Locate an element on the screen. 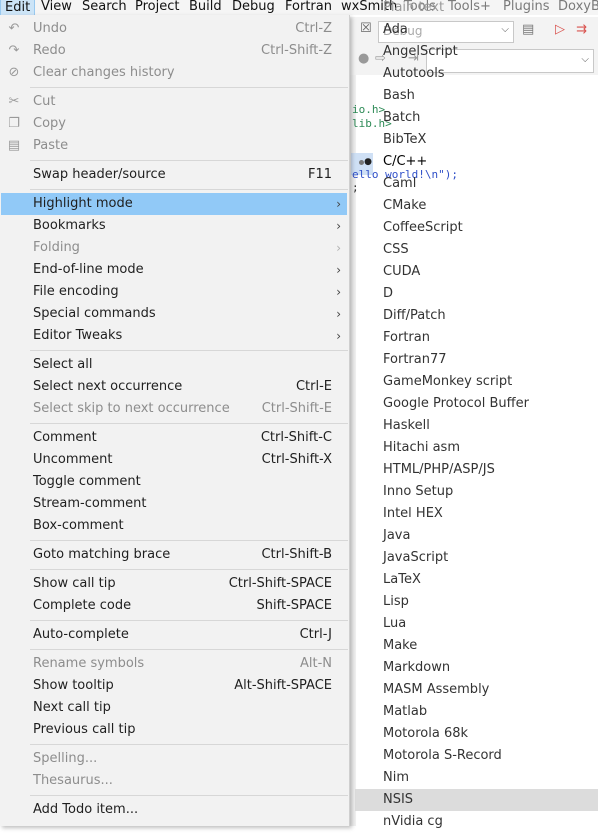  menu-item-label: Uncomment is located at coordinates (73, 459).